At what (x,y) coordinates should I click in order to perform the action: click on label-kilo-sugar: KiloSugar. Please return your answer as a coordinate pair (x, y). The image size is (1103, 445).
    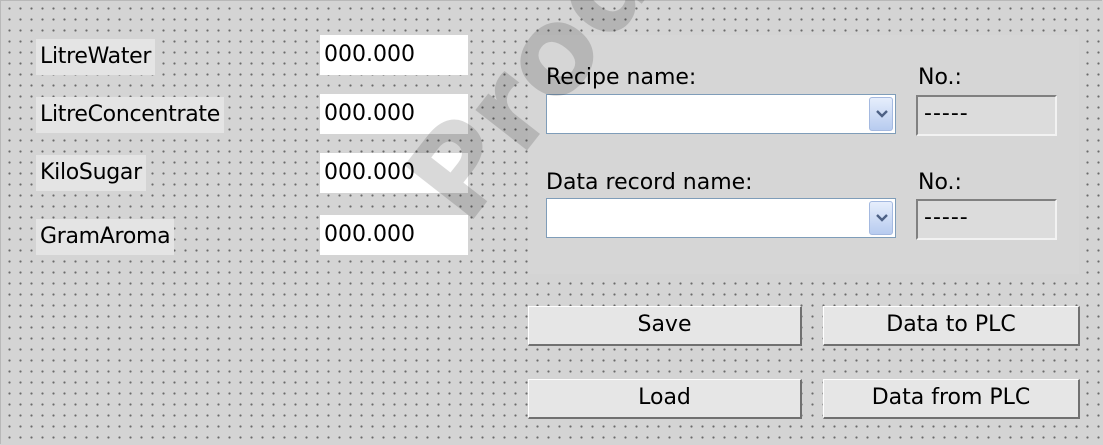
    Looking at the image, I should click on (91, 173).